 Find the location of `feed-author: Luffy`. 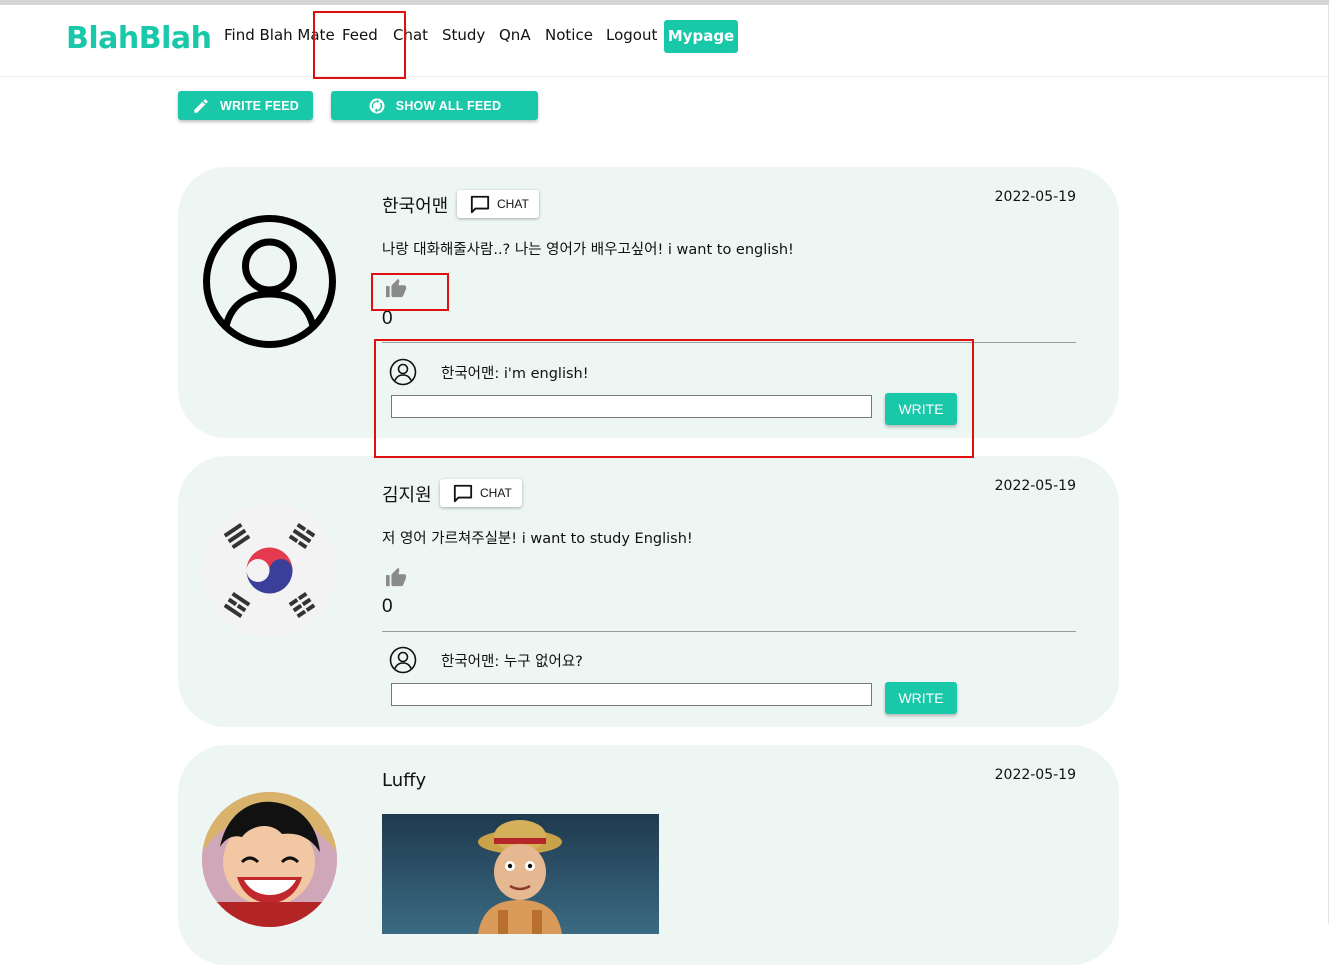

feed-author: Luffy is located at coordinates (404, 780).